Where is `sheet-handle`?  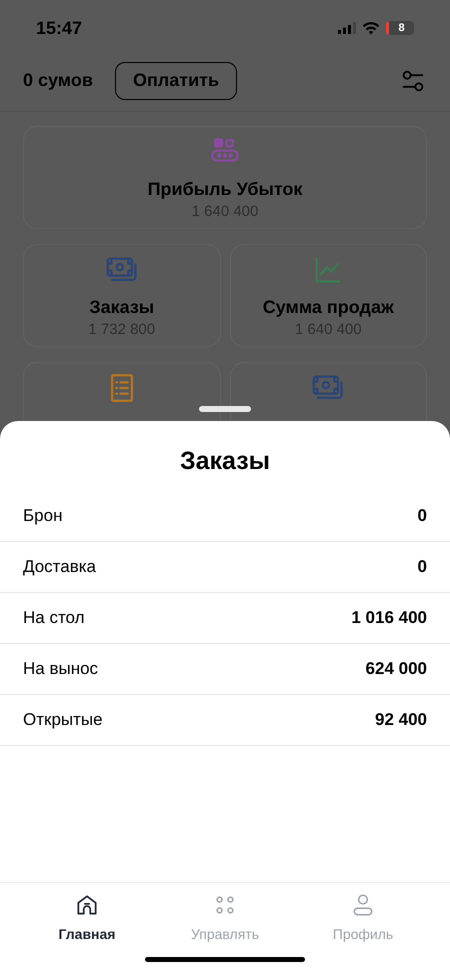 sheet-handle is located at coordinates (225, 409).